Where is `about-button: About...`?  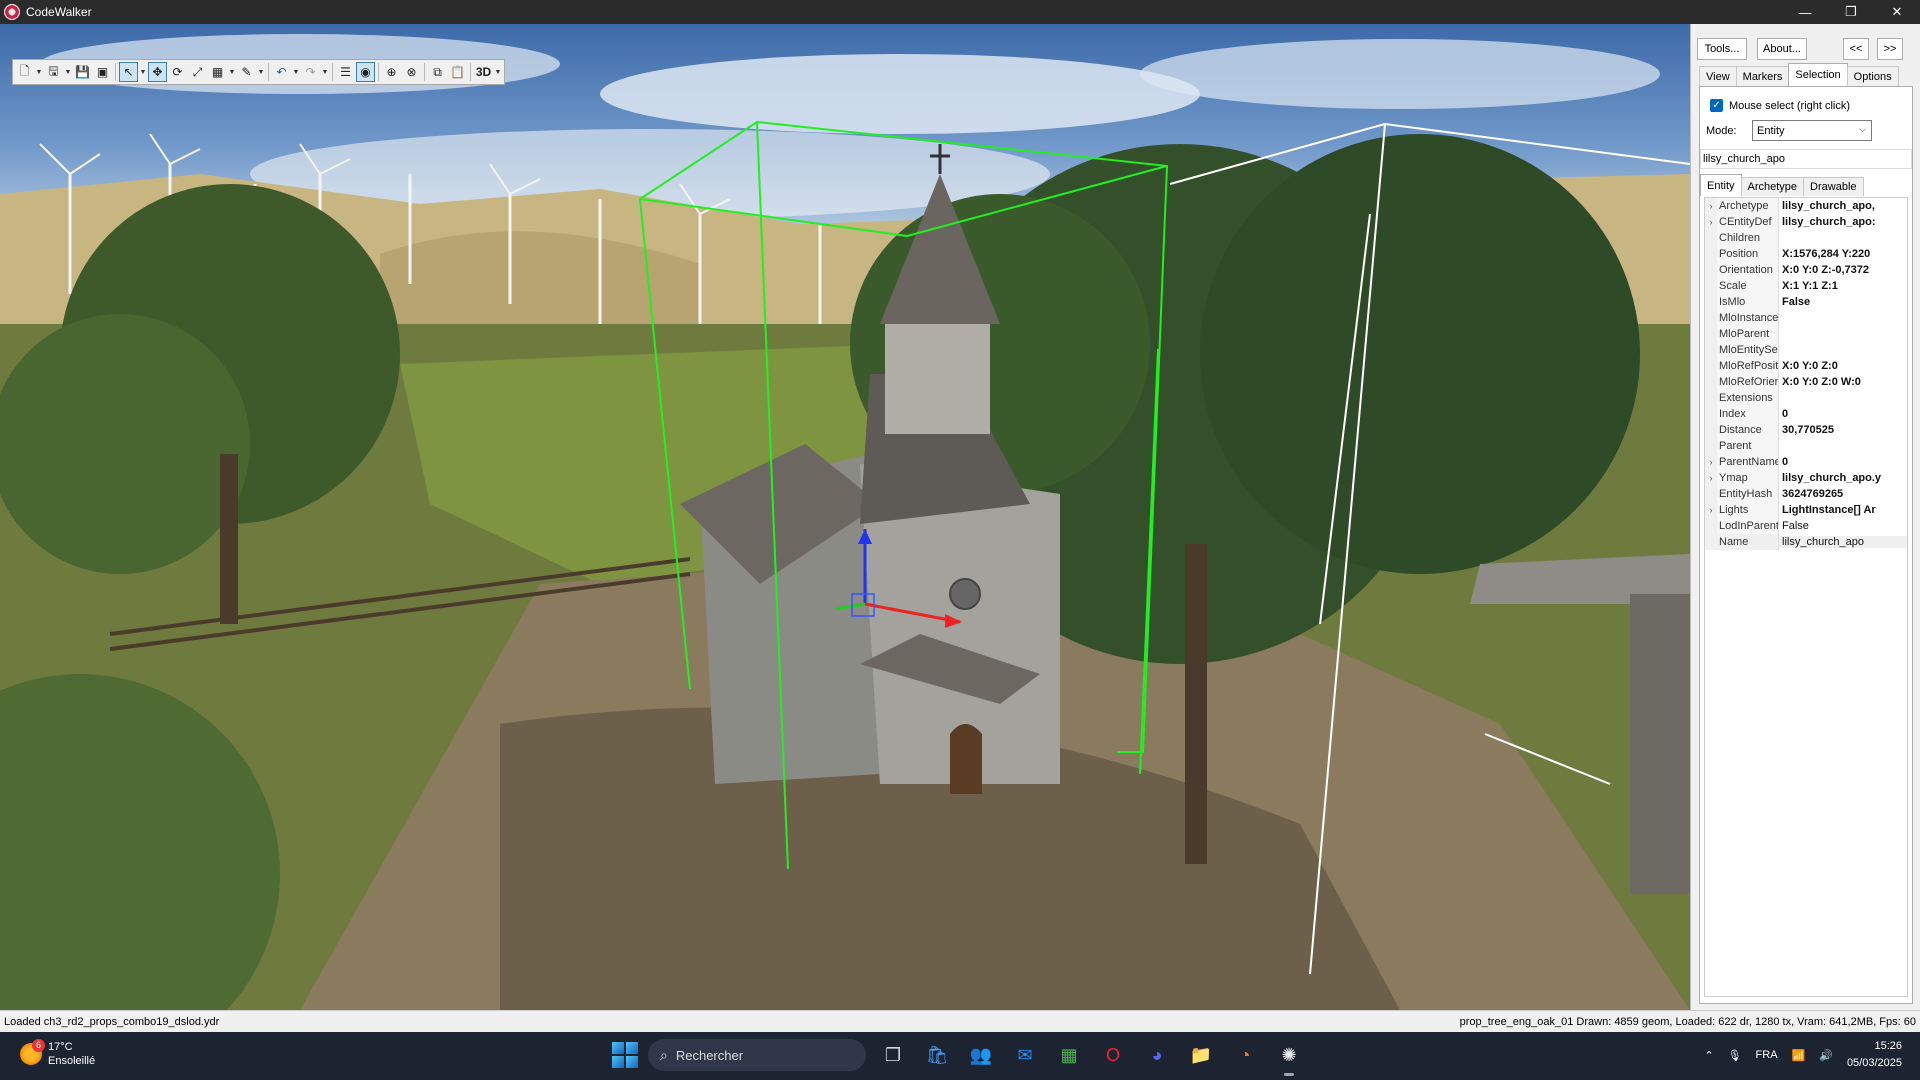 about-button: About... is located at coordinates (1782, 49).